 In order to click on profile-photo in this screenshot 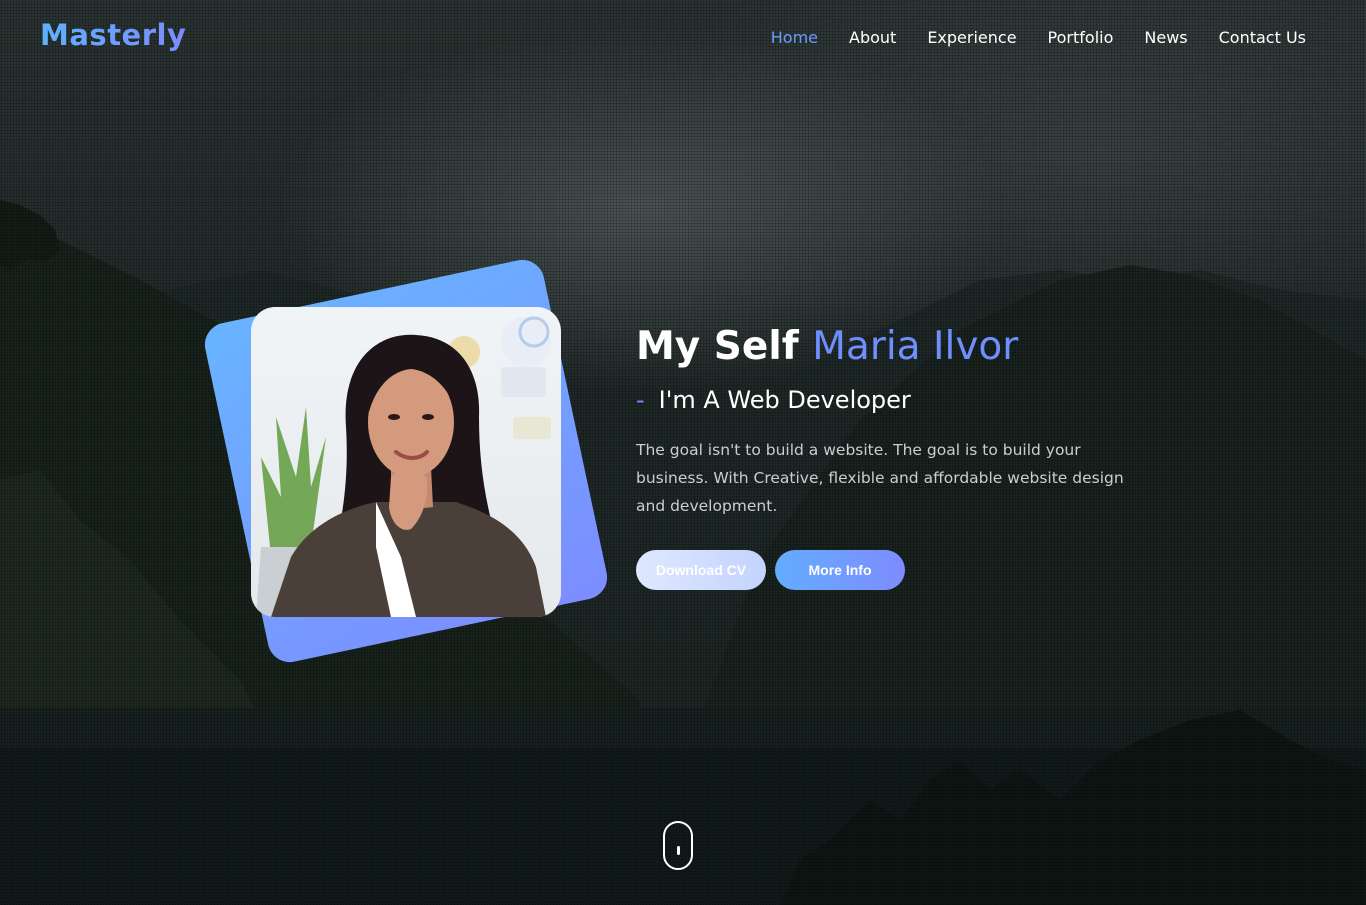, I will do `click(406, 462)`.